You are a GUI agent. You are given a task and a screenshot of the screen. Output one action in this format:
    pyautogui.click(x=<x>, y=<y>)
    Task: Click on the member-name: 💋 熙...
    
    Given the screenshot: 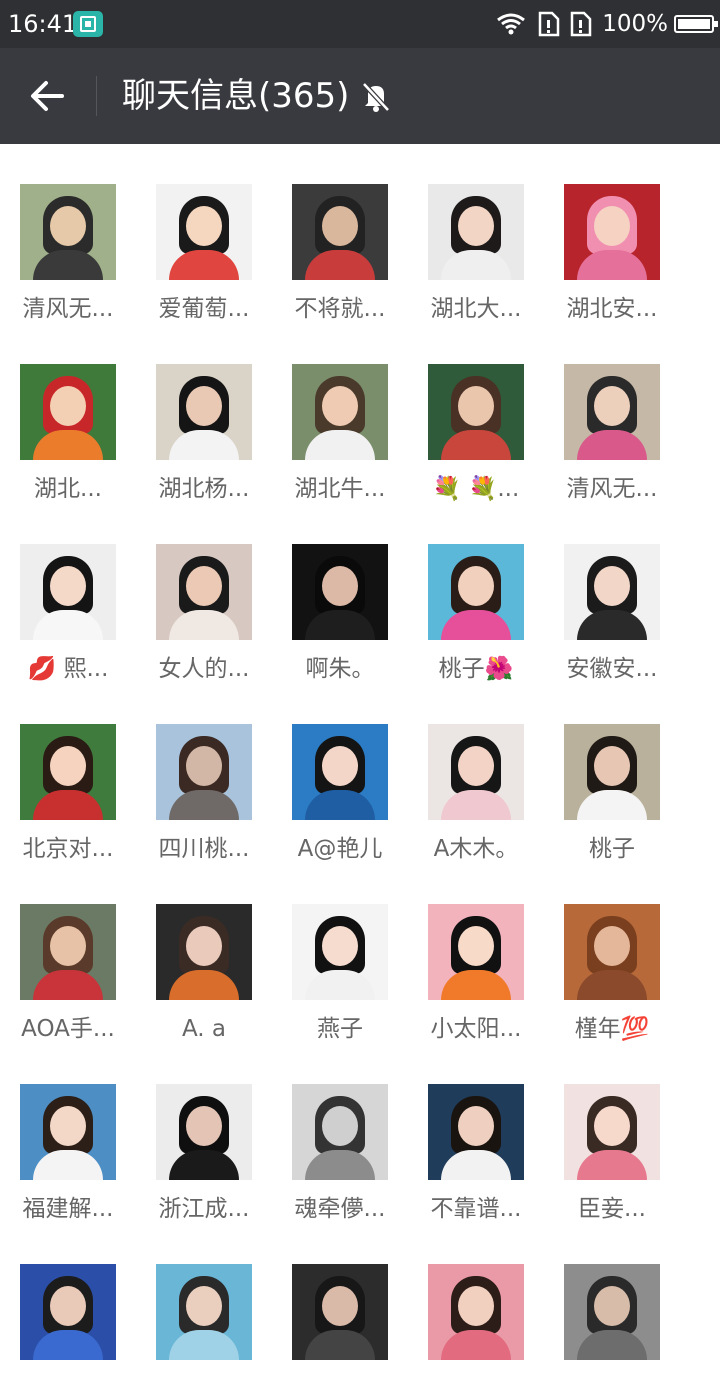 What is the action you would take?
    pyautogui.click(x=68, y=669)
    